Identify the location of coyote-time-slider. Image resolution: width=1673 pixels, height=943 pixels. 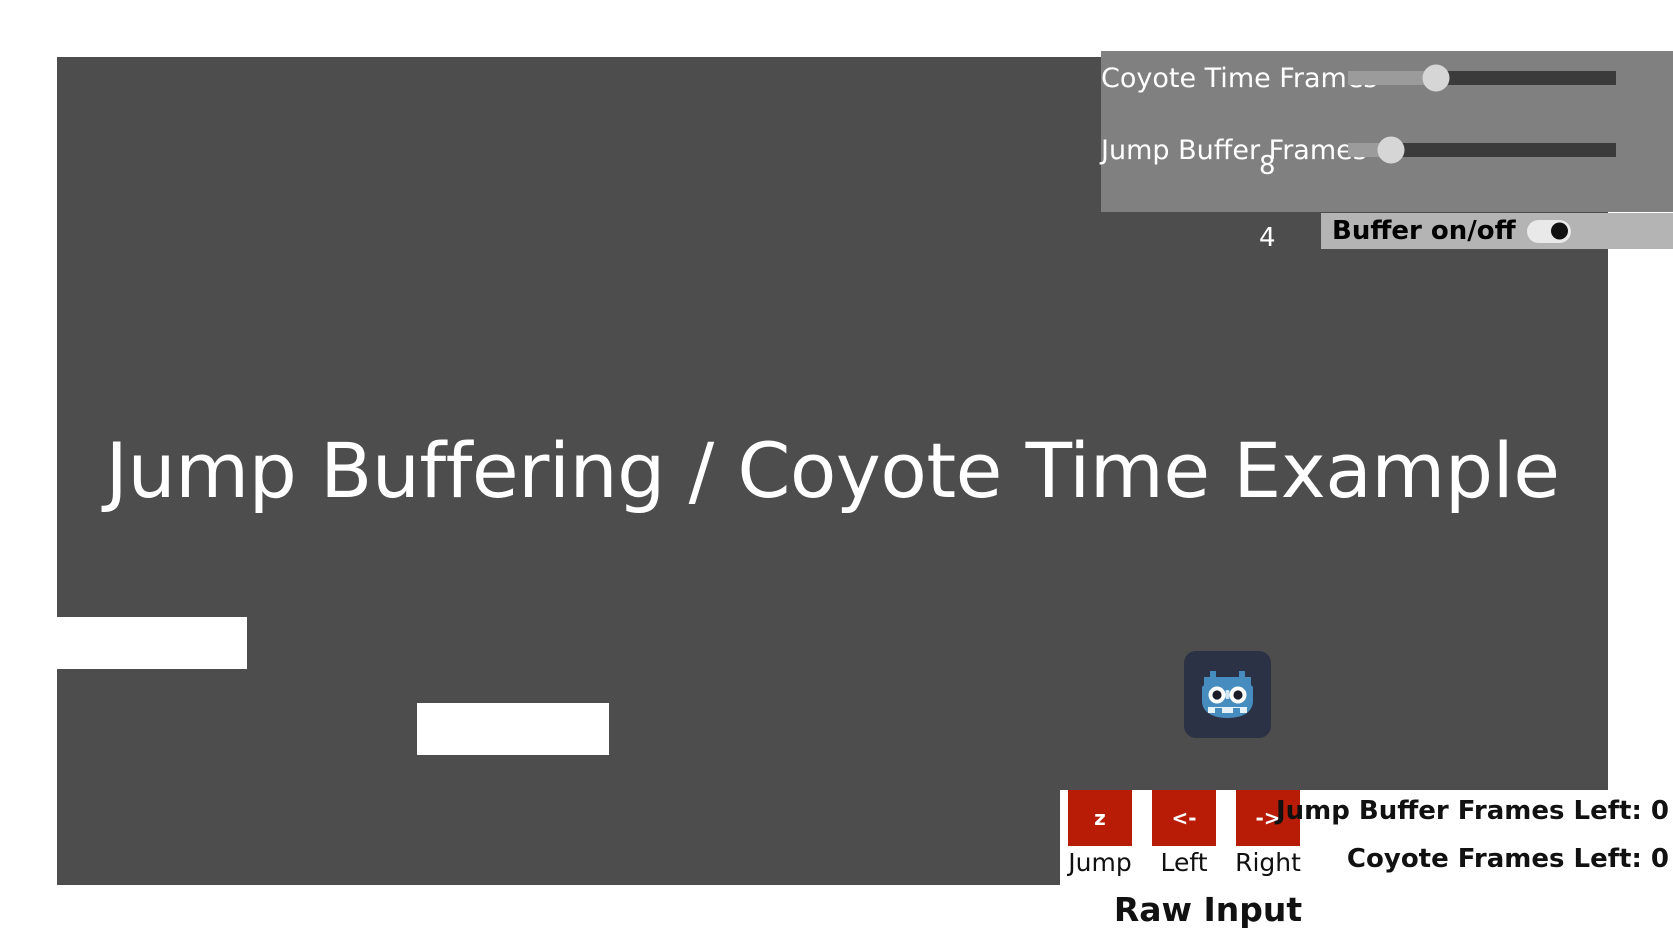
(1482, 78).